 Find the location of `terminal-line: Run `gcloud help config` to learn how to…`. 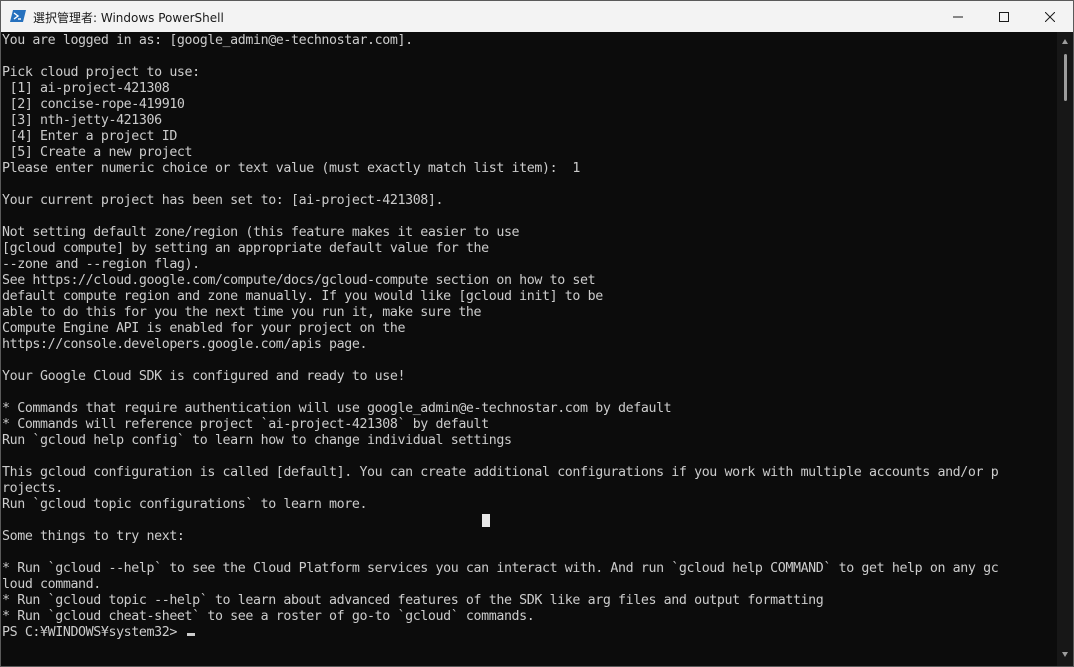

terminal-line: Run `gcloud help config` to learn how to… is located at coordinates (257, 440).